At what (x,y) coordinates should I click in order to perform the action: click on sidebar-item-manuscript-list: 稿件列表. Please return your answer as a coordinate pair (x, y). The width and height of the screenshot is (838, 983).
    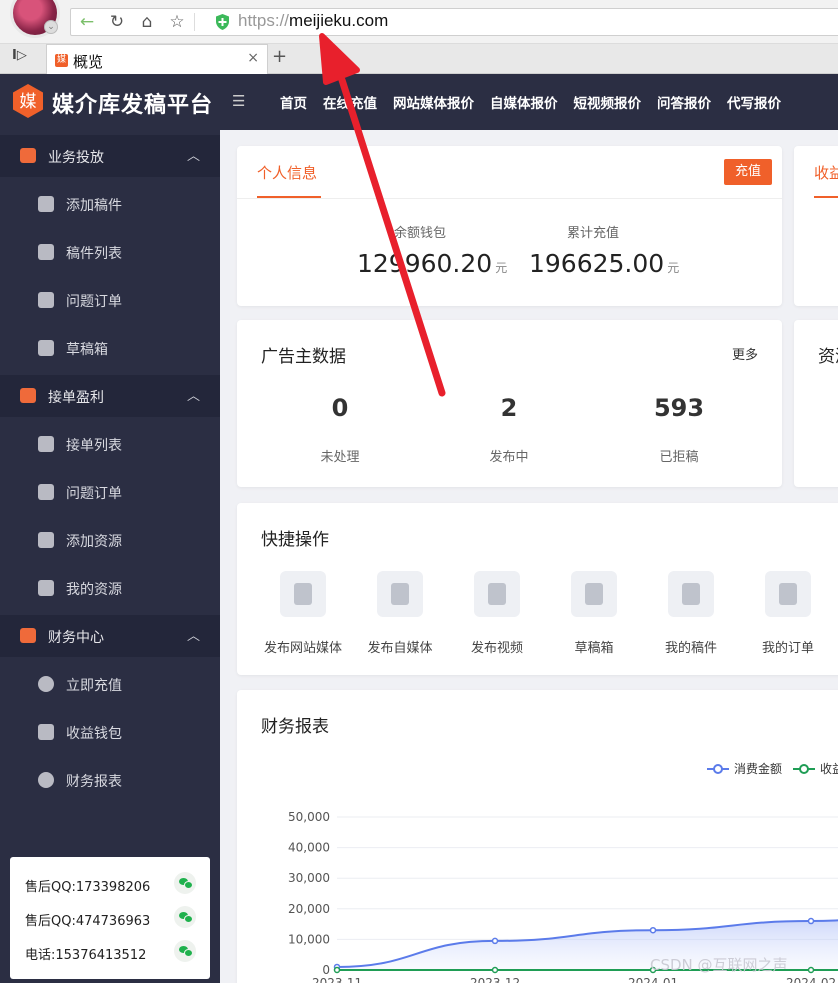
    Looking at the image, I should click on (110, 252).